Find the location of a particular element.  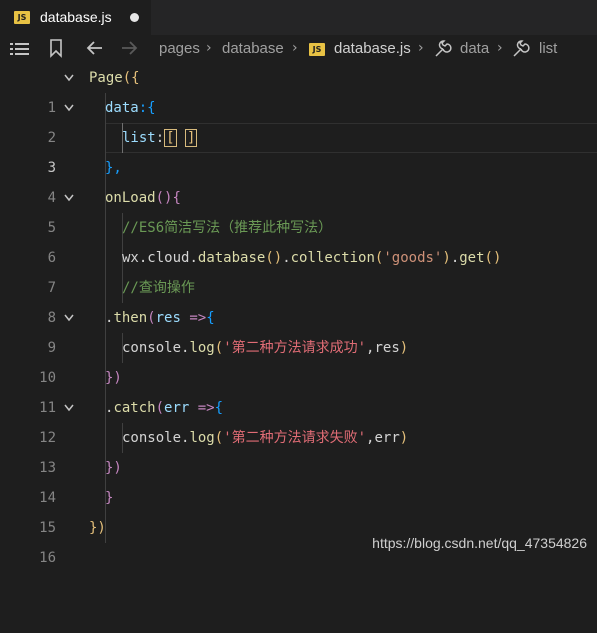

code-line: 2 data:{ is located at coordinates (298, 119).